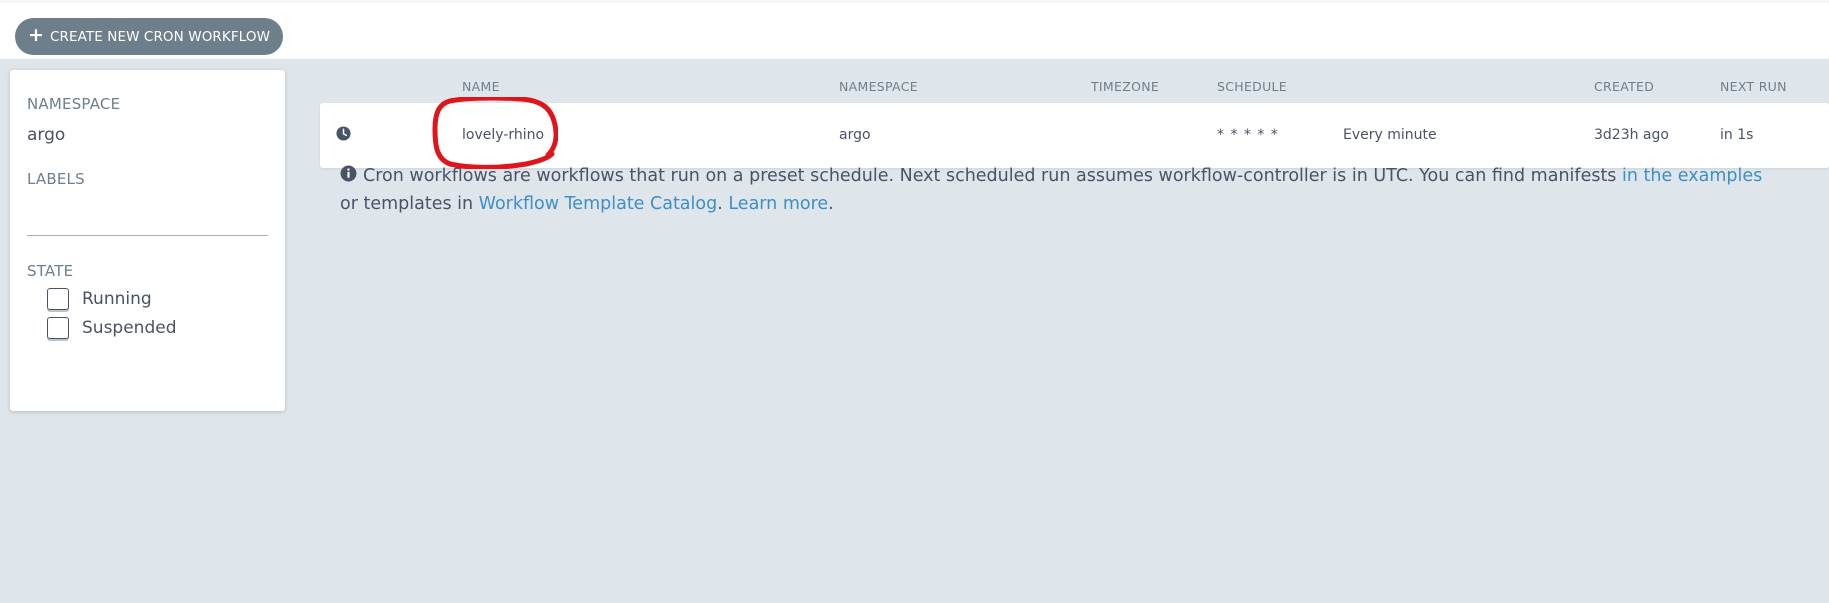  I want to click on info-icon, so click(348, 173).